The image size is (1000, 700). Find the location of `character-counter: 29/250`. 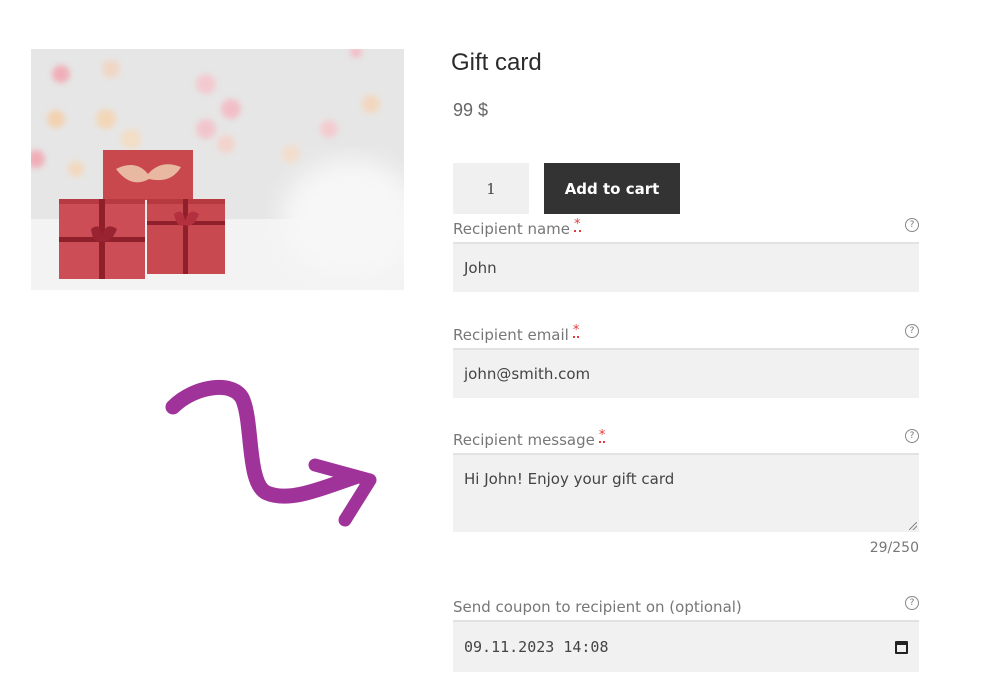

character-counter: 29/250 is located at coordinates (894, 548).